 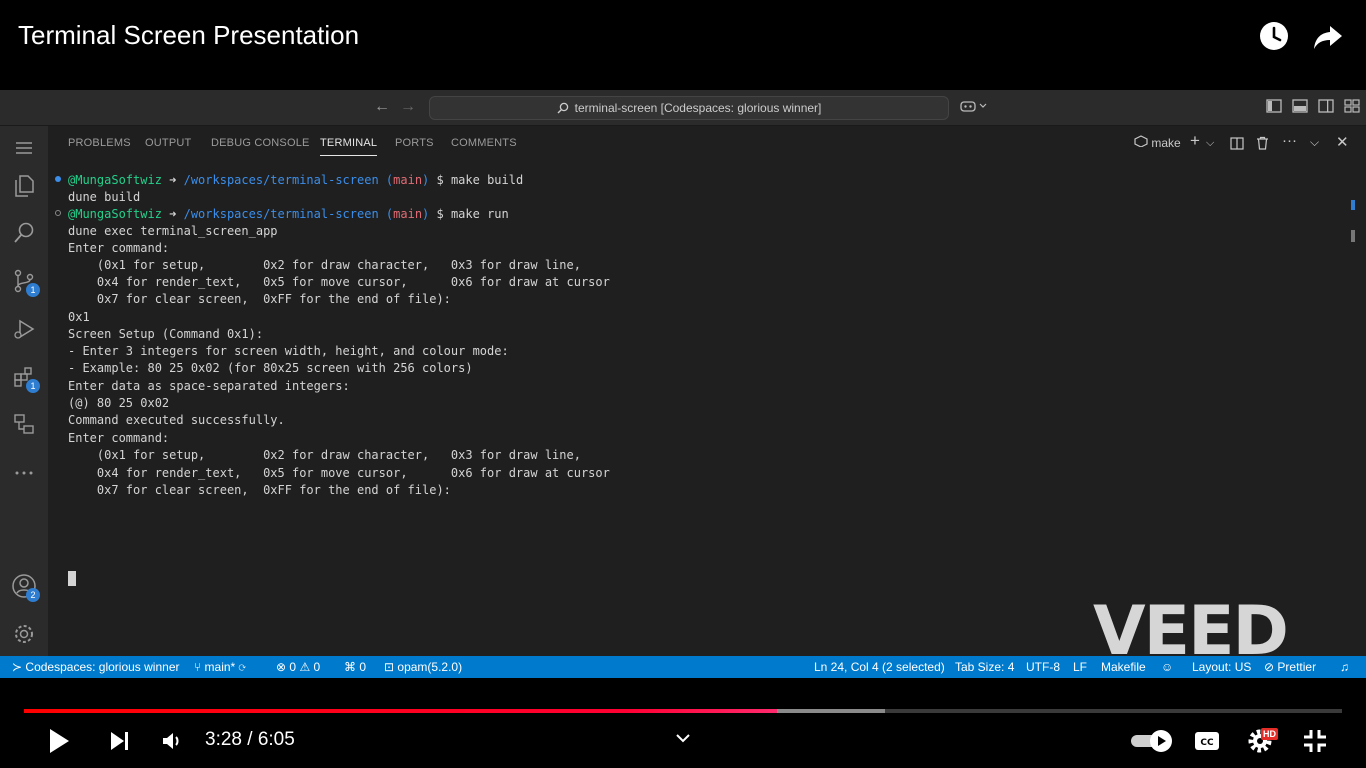 What do you see at coordinates (59, 741) in the screenshot?
I see `play-icon` at bounding box center [59, 741].